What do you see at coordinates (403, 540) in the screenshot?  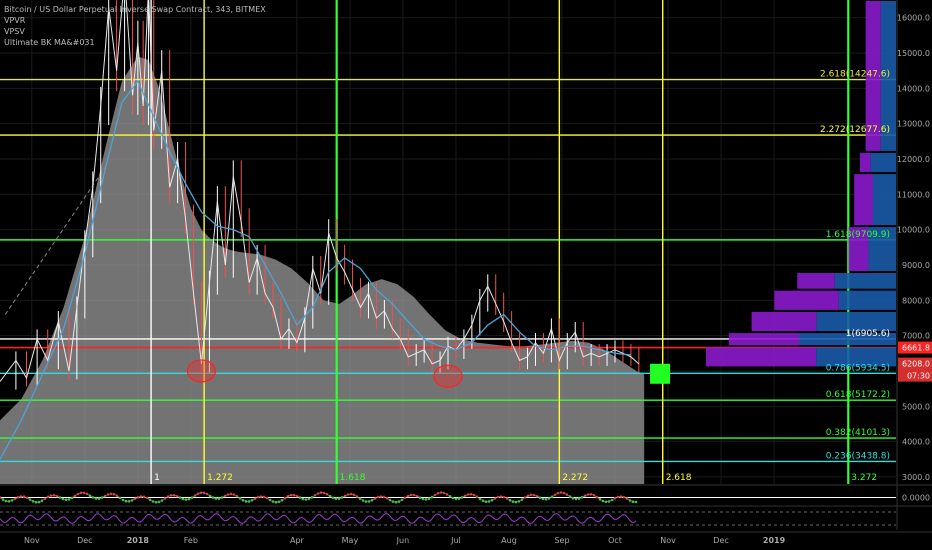 I see `time-tick-label: Jun` at bounding box center [403, 540].